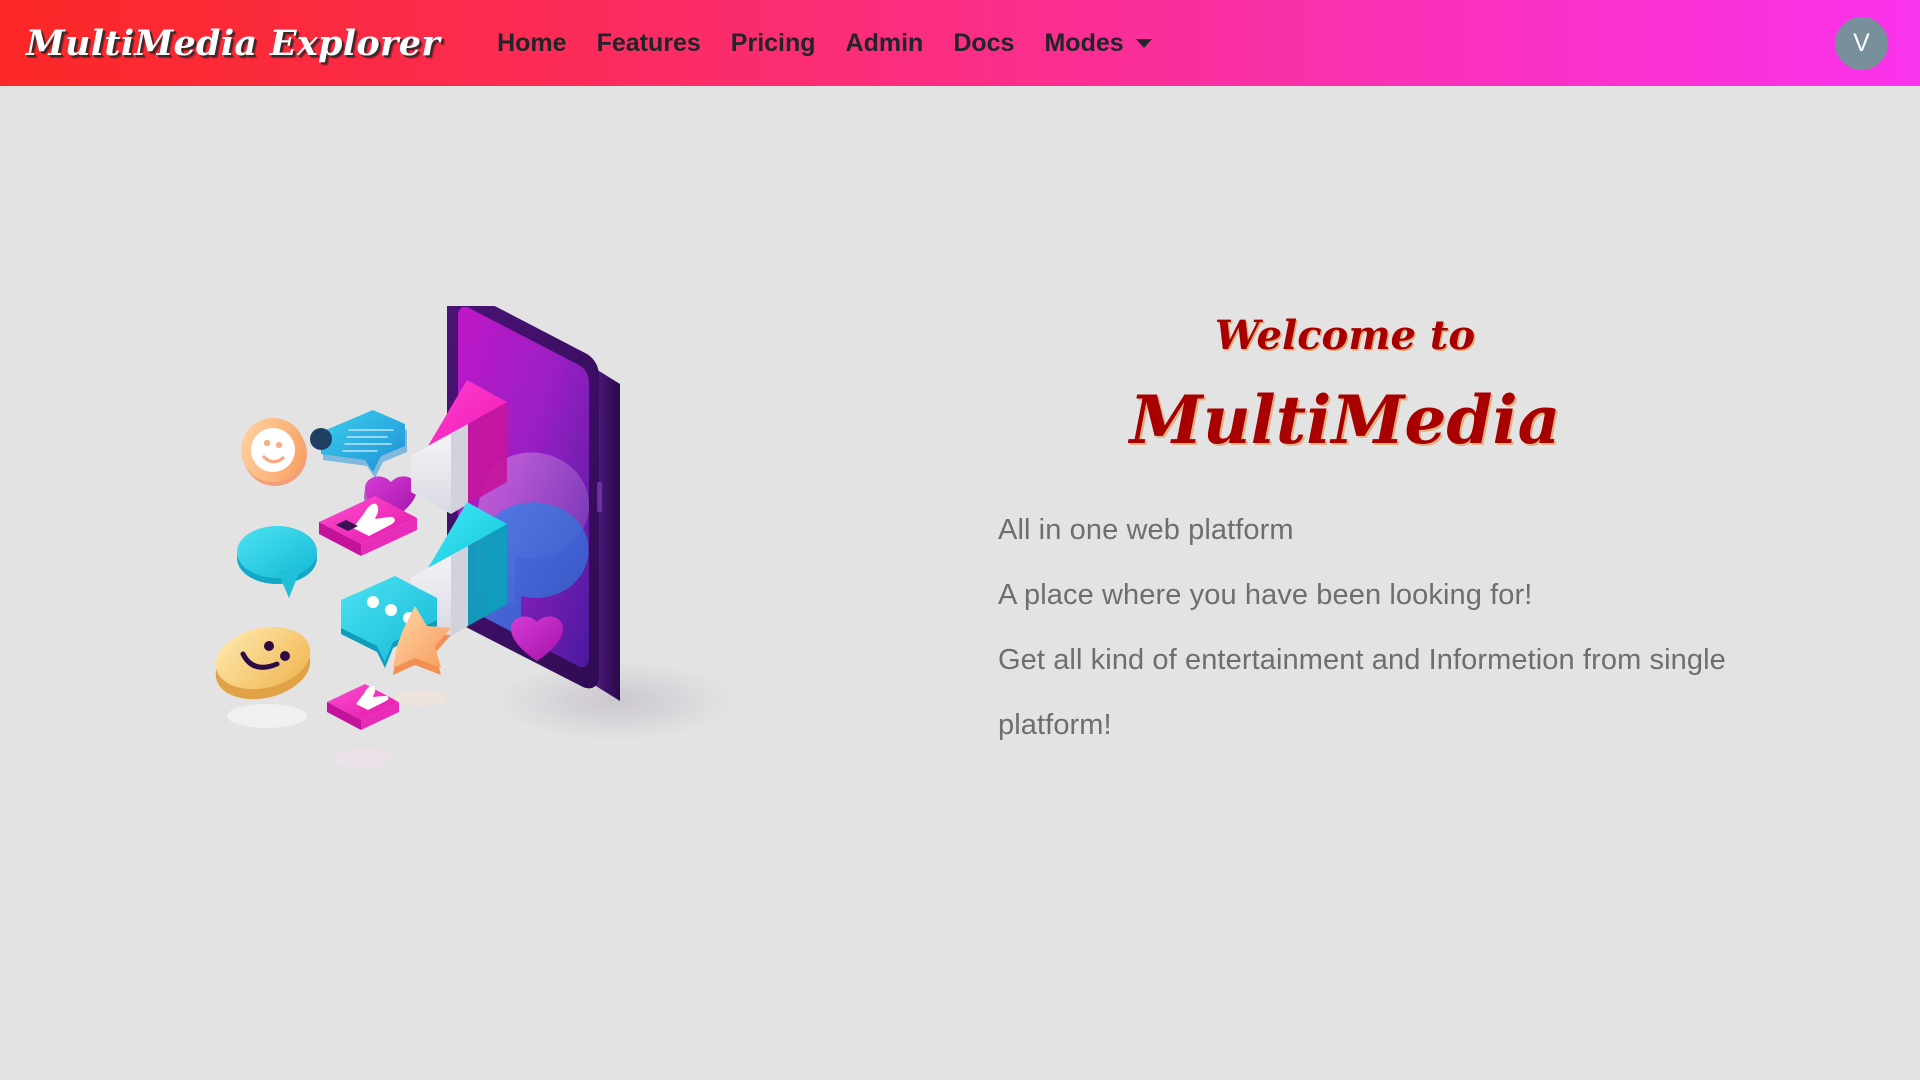  What do you see at coordinates (1084, 42) in the screenshot?
I see `nav-dropdown-modes-label: Modes` at bounding box center [1084, 42].